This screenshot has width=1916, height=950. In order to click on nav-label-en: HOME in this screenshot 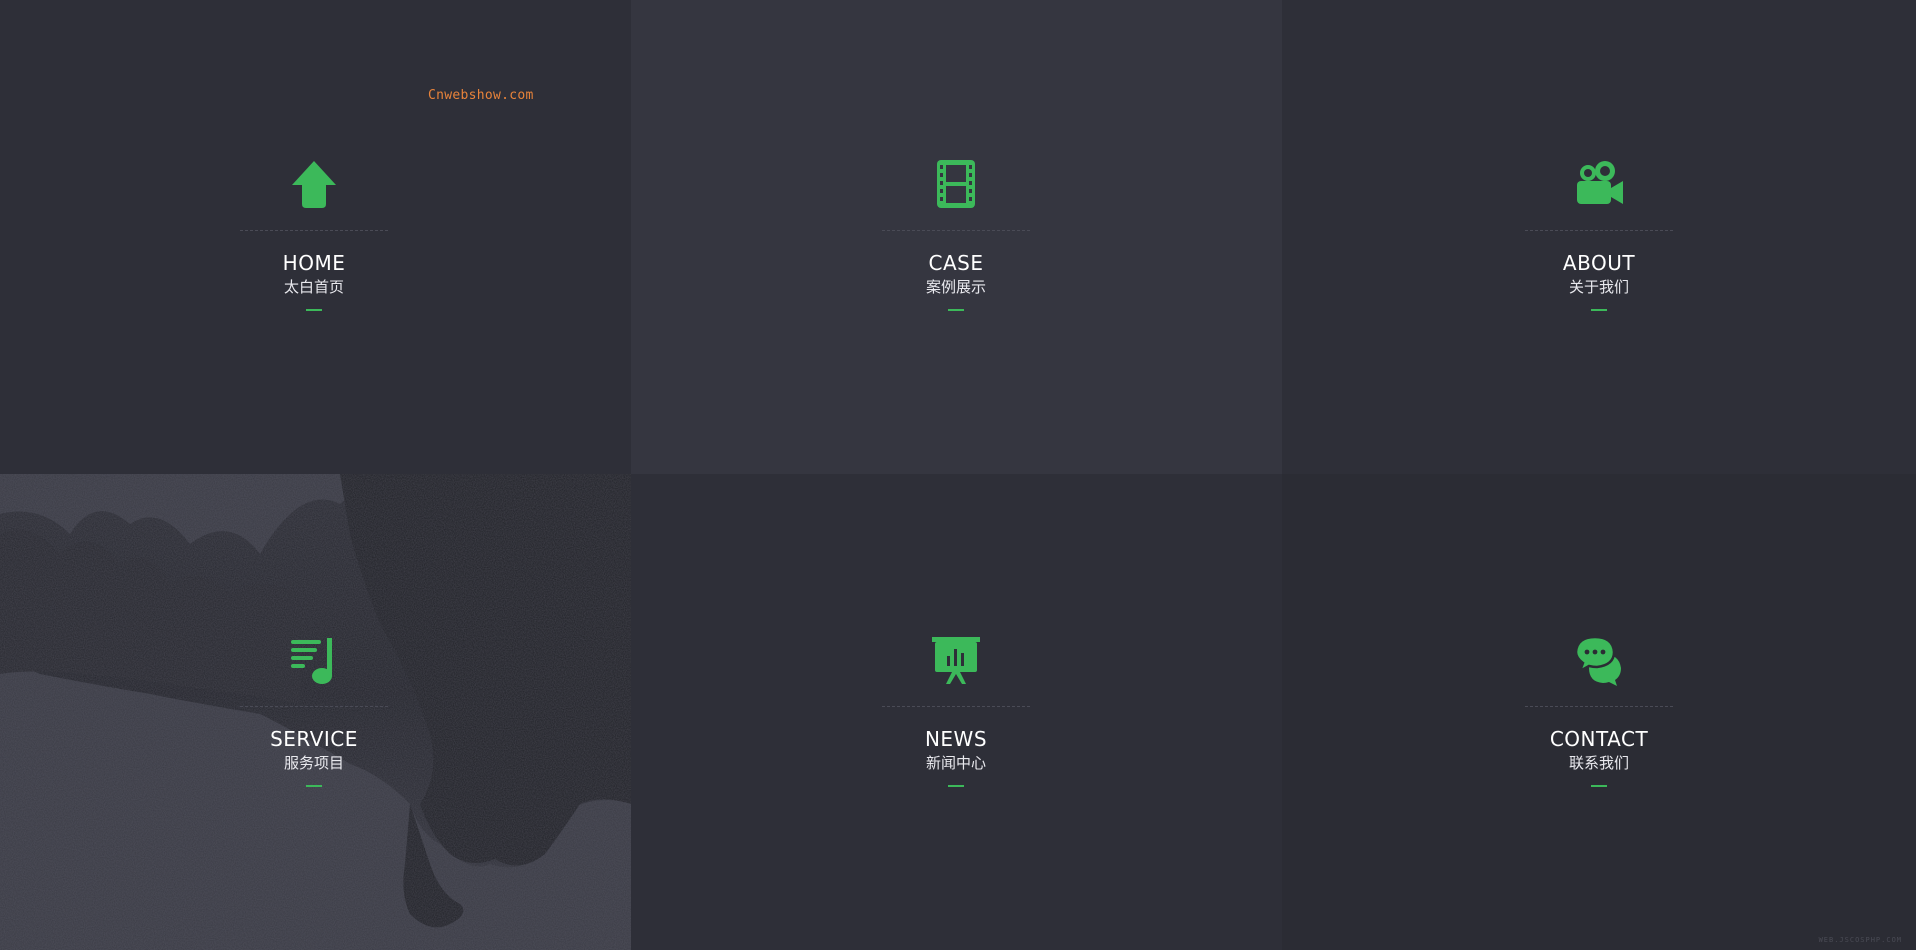, I will do `click(314, 263)`.